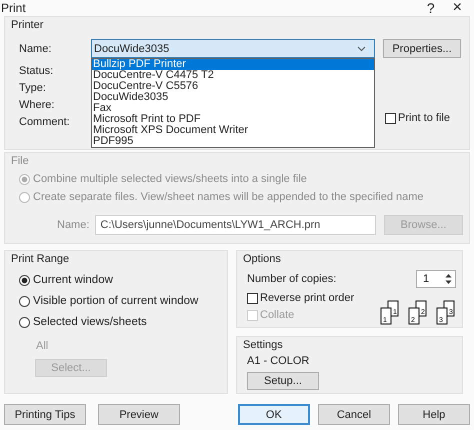 Image resolution: width=474 pixels, height=430 pixels. Describe the element at coordinates (73, 280) in the screenshot. I see `radio-label: Current window` at that location.